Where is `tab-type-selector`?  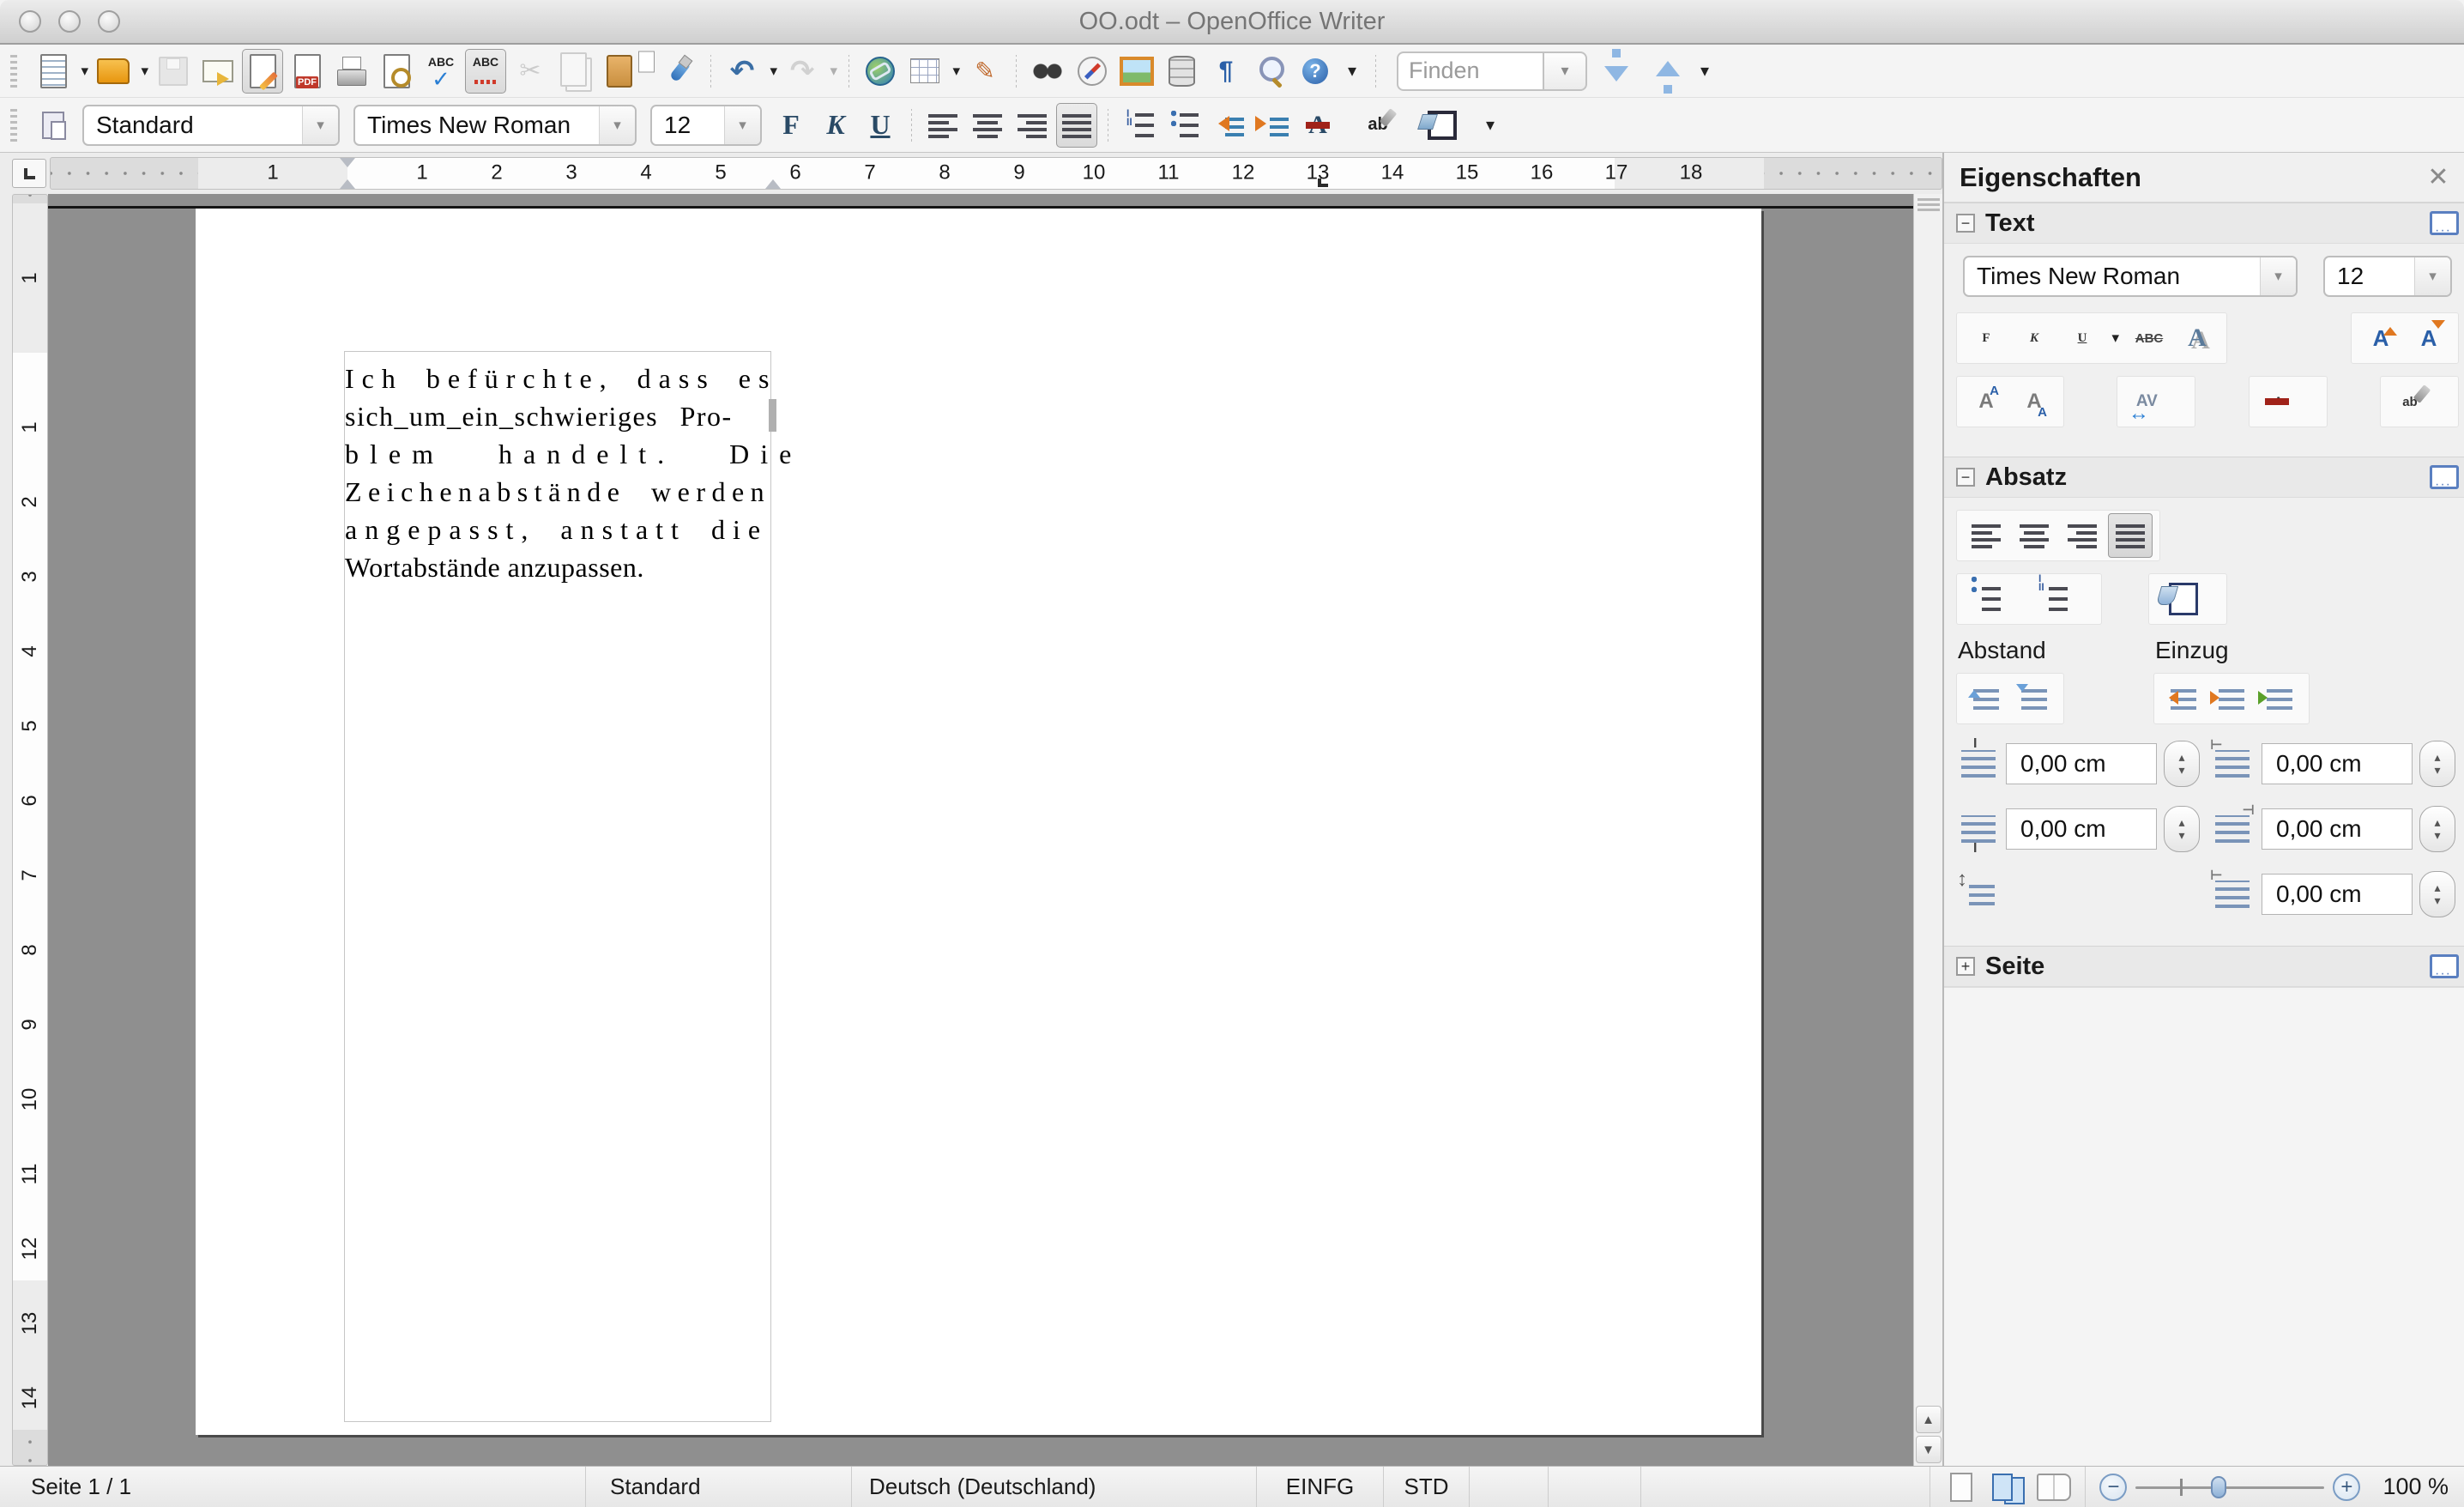
tab-type-selector is located at coordinates (29, 173).